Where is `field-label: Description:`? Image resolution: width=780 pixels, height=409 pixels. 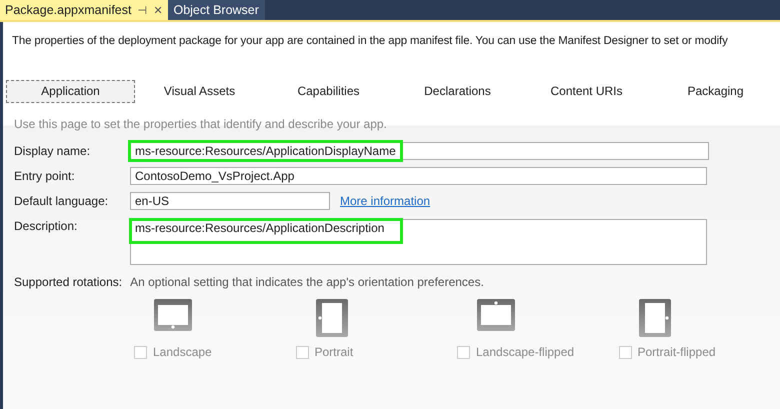 field-label: Description: is located at coordinates (46, 225).